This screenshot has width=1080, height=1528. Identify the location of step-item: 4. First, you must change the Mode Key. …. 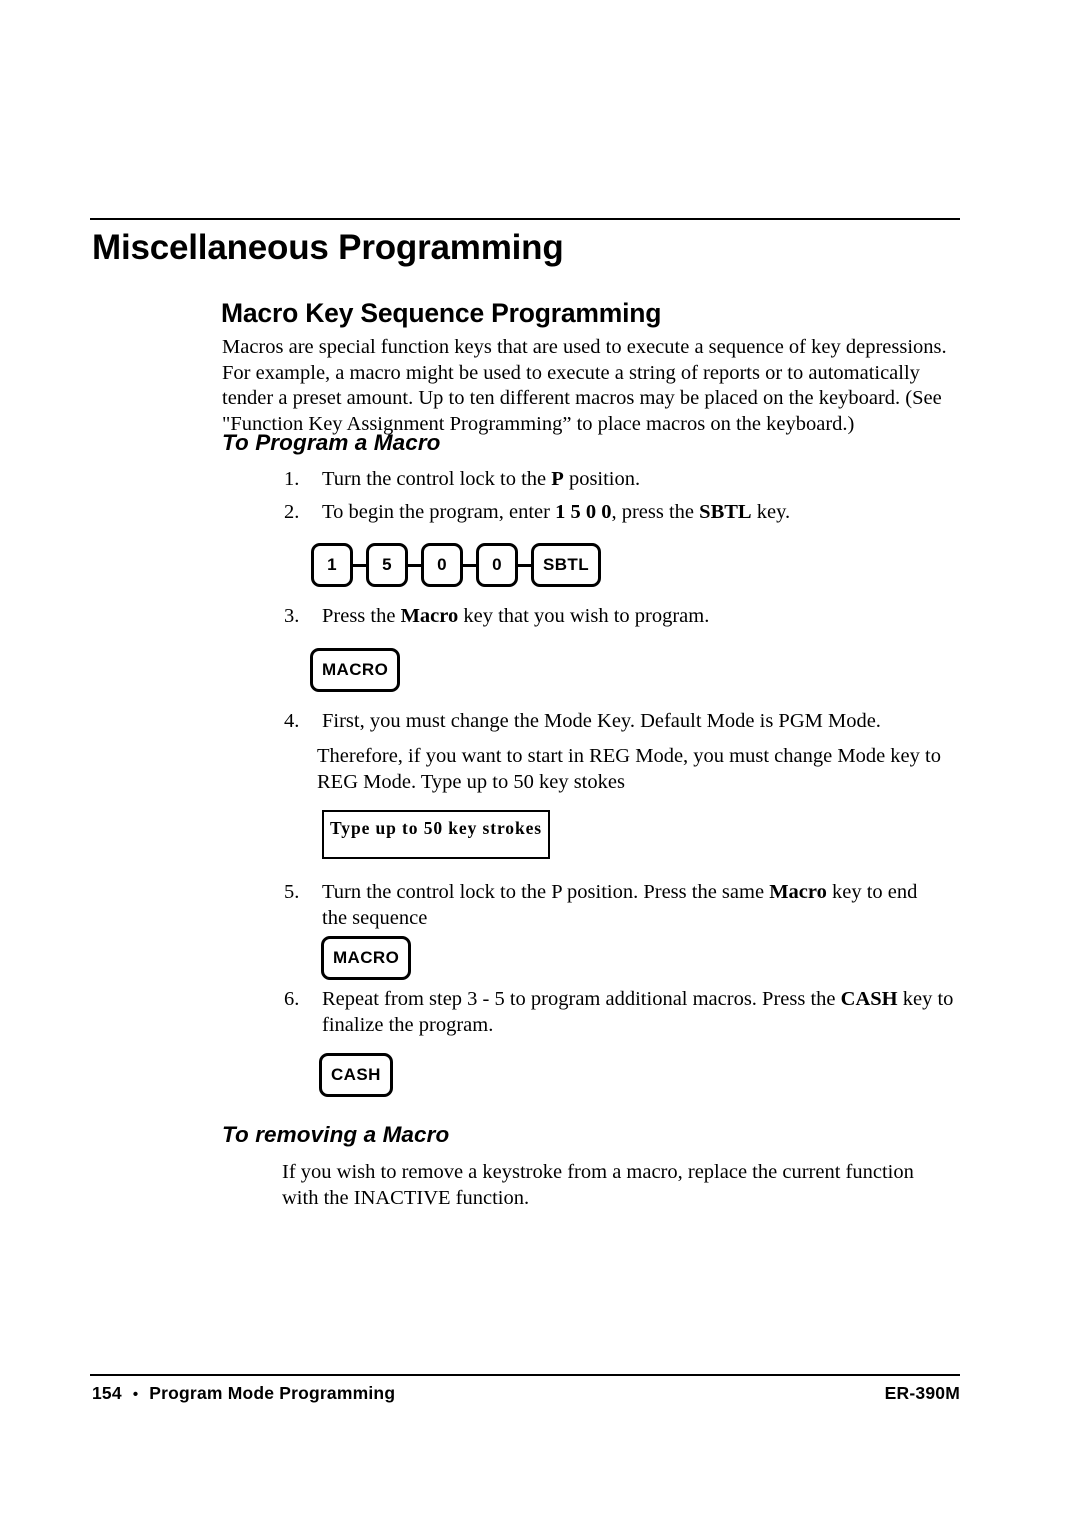
(614, 722).